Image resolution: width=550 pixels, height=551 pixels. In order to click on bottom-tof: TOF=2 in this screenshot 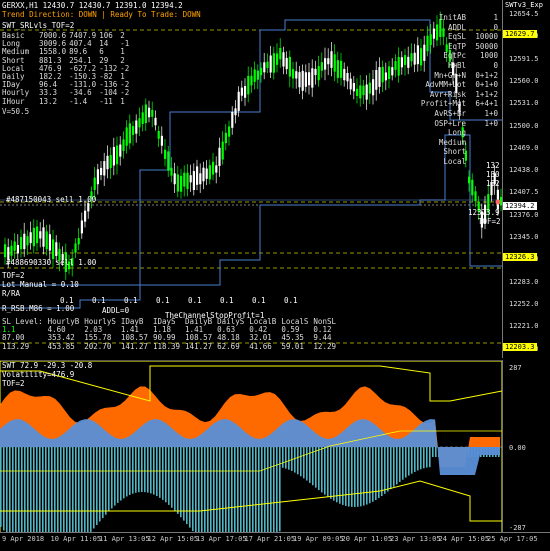, I will do `click(13, 275)`.